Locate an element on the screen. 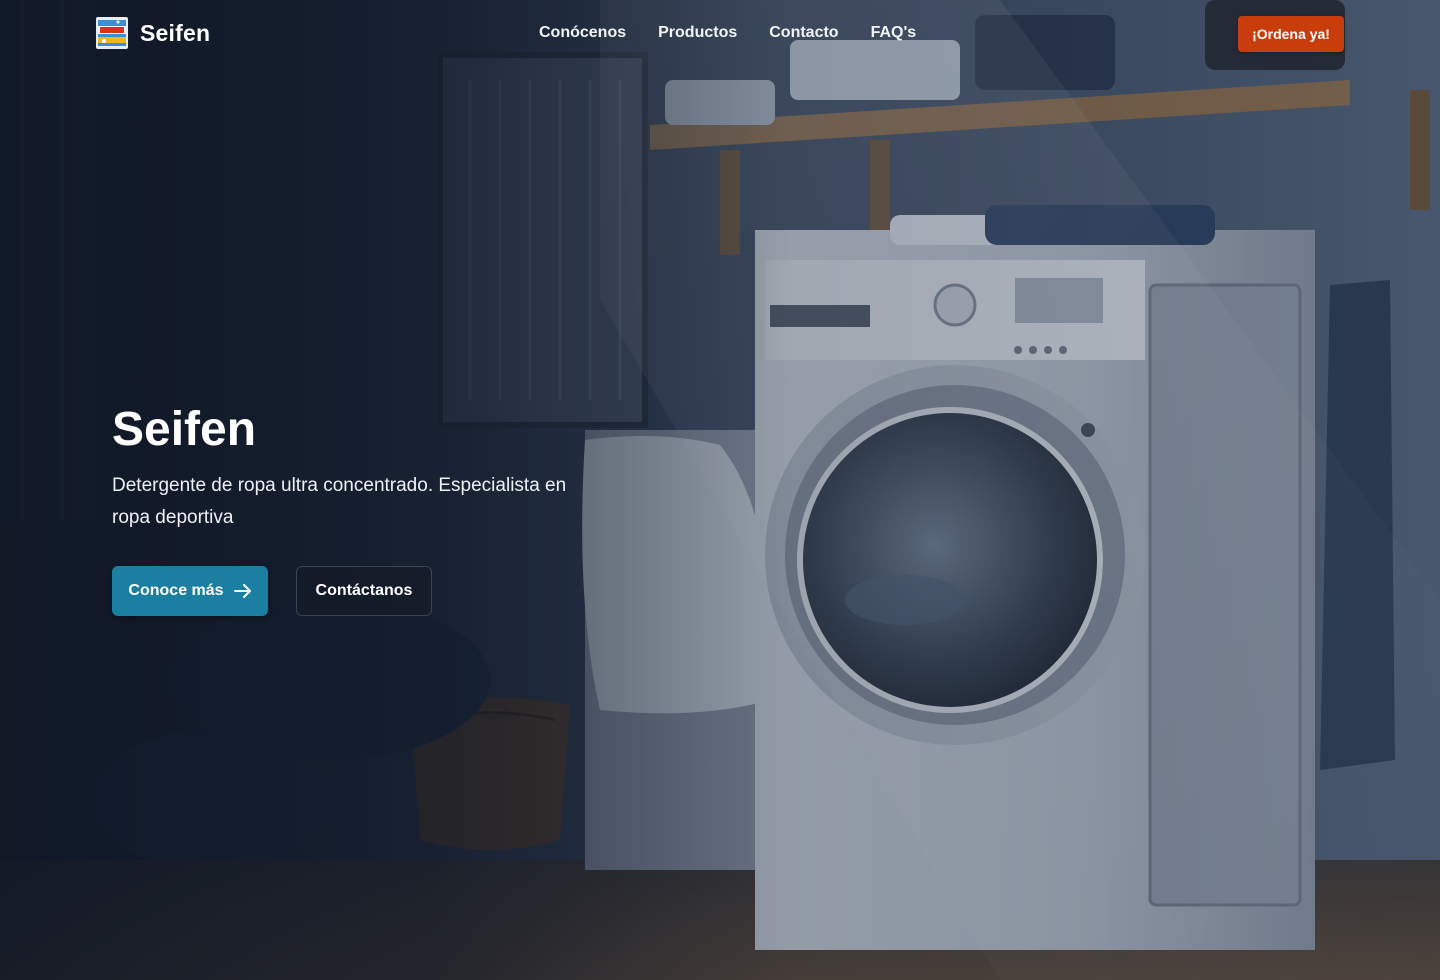  seifen-product-logo-icon is located at coordinates (112, 33).